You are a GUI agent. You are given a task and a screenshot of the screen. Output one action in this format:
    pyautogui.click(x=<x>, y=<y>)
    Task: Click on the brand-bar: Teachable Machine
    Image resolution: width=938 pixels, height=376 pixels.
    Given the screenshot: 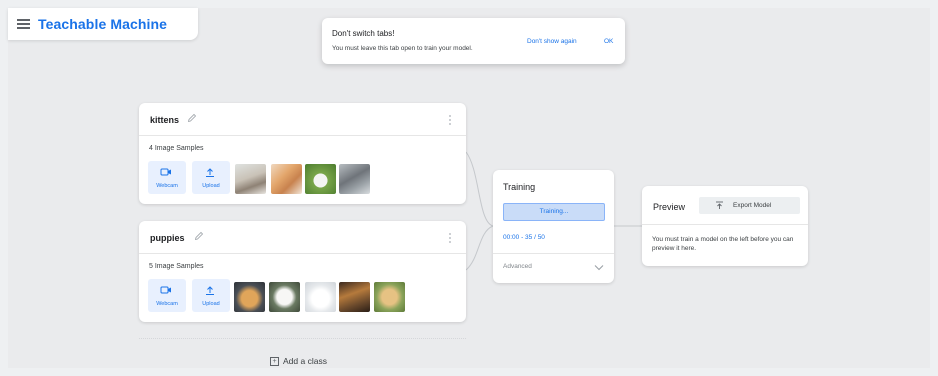 What is the action you would take?
    pyautogui.click(x=103, y=24)
    